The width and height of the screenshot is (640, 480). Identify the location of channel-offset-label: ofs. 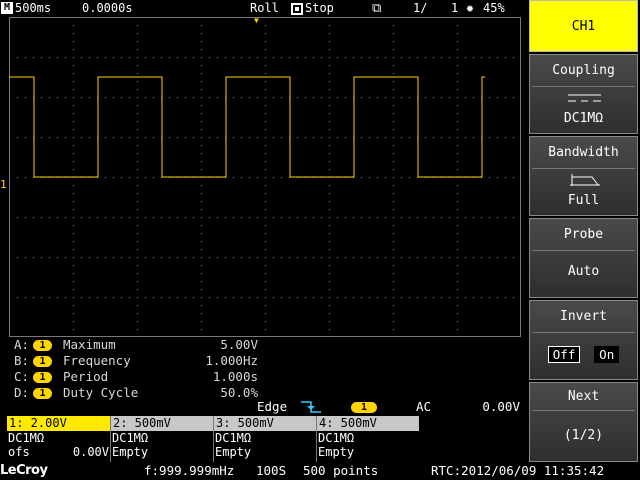
(19, 452).